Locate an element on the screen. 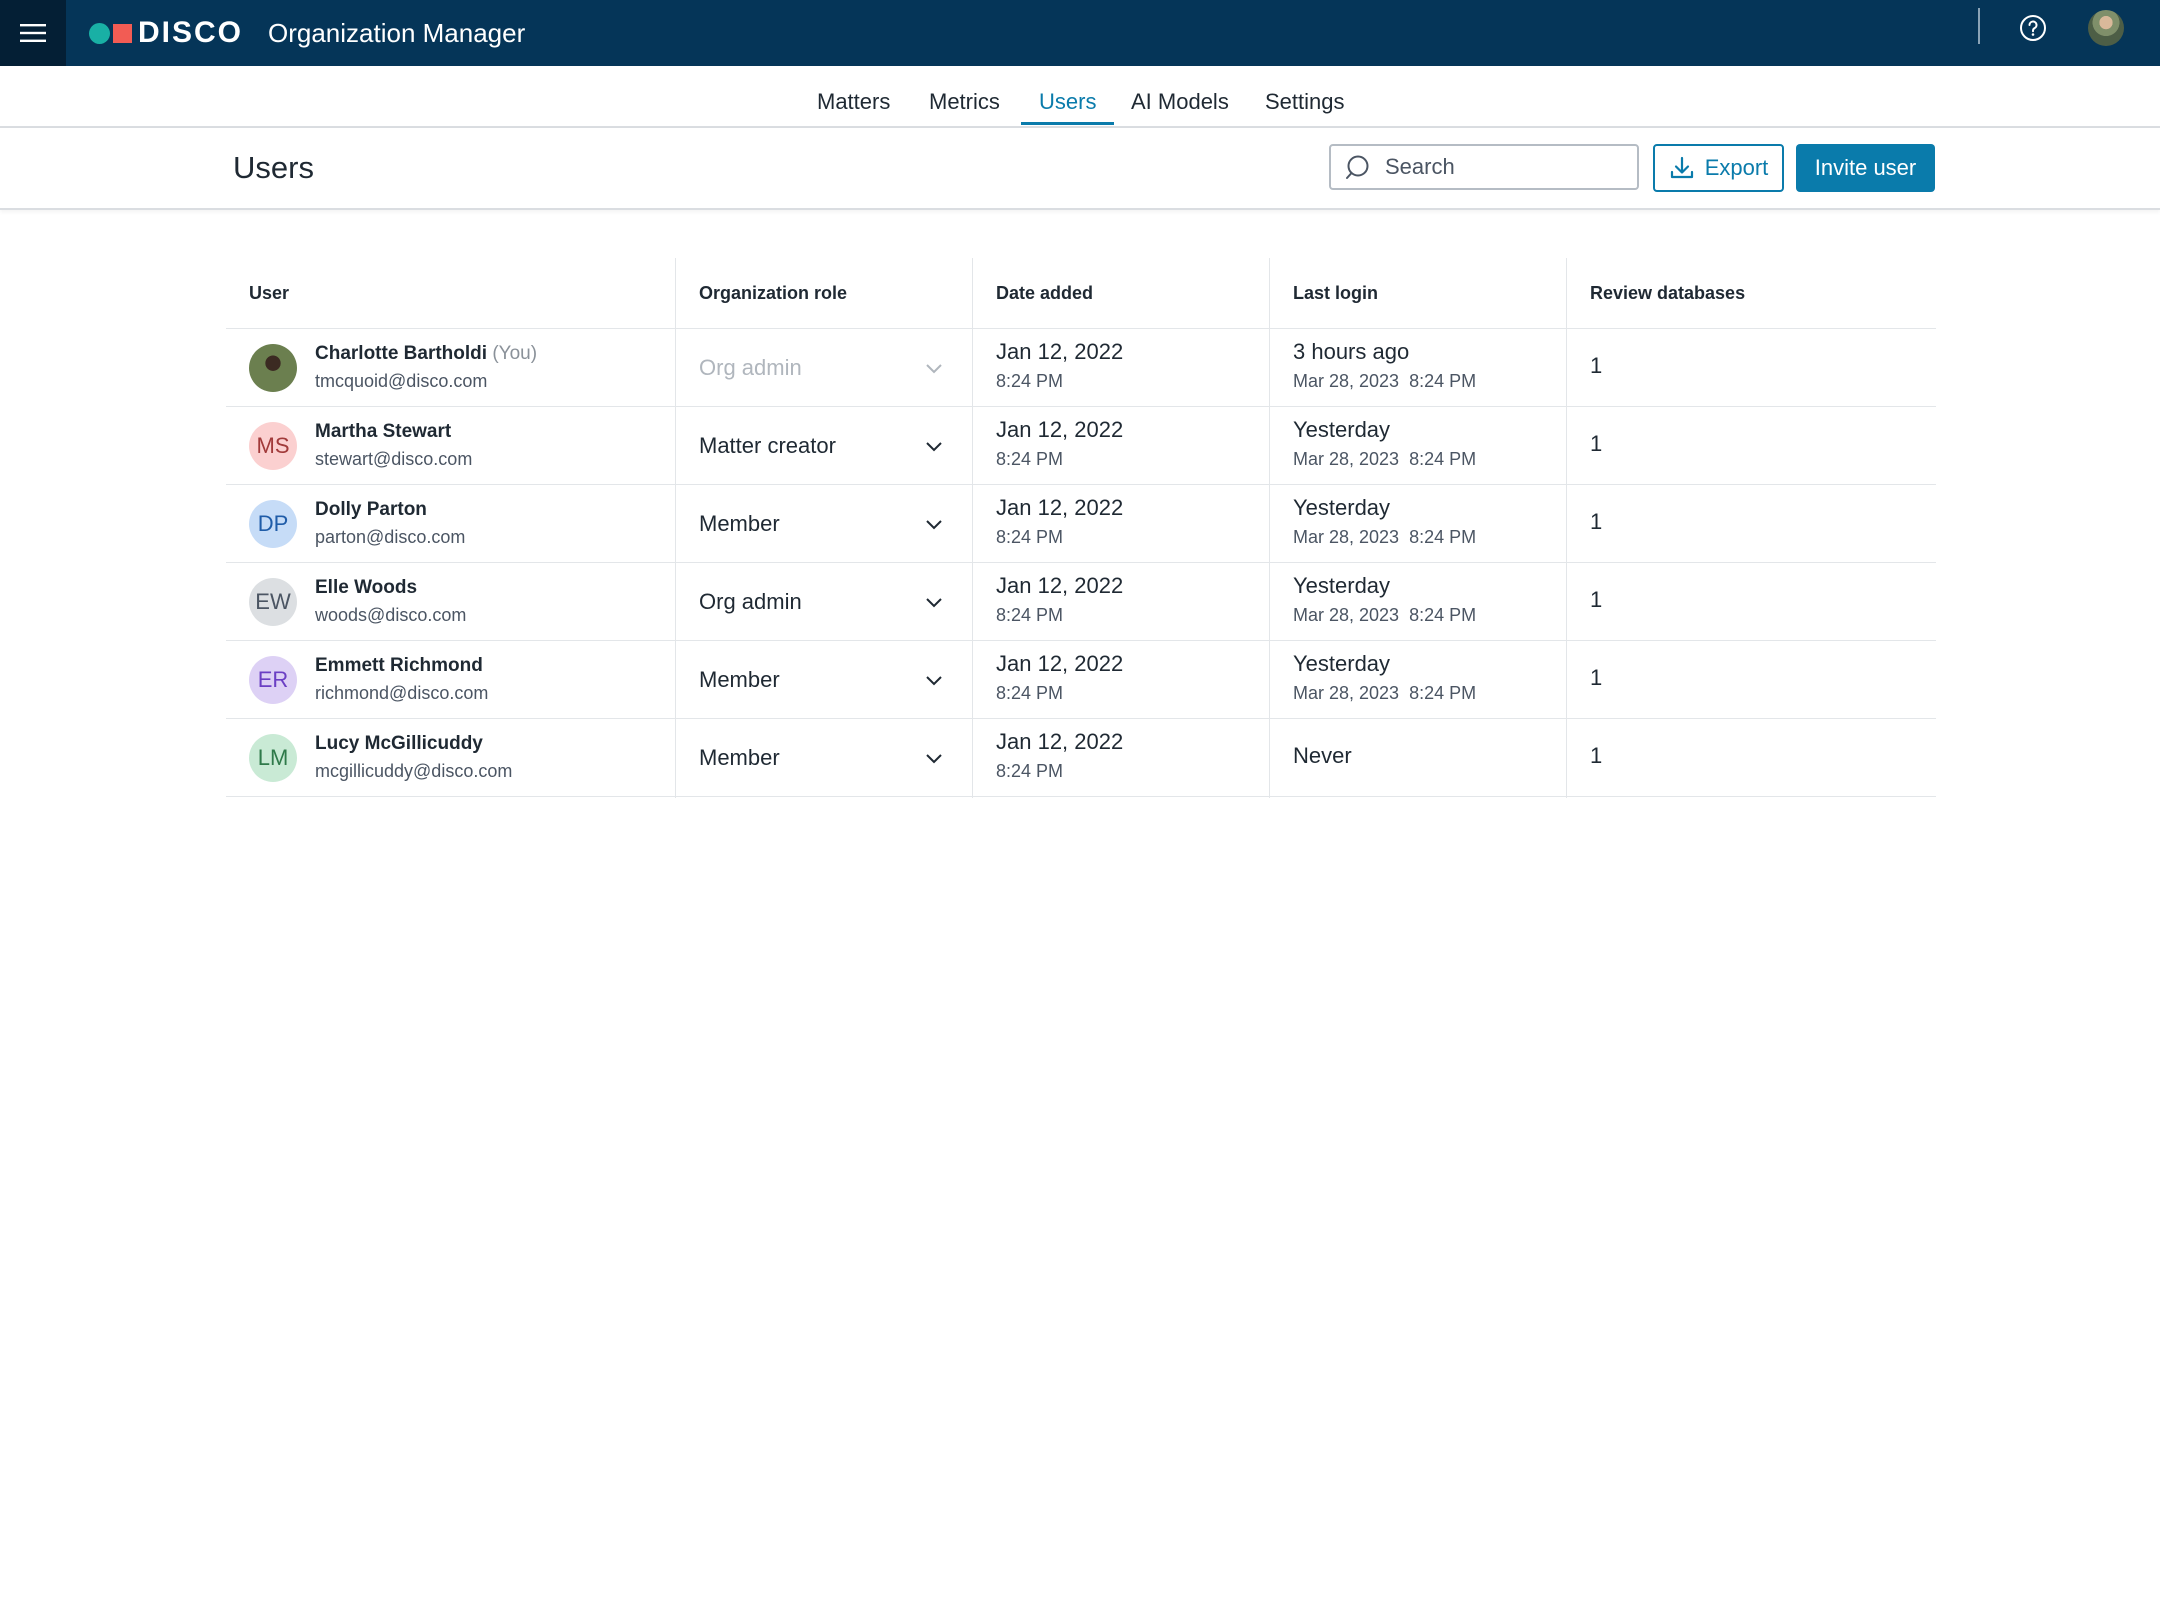  user-name: Lucy McGillicuddy is located at coordinates (399, 743).